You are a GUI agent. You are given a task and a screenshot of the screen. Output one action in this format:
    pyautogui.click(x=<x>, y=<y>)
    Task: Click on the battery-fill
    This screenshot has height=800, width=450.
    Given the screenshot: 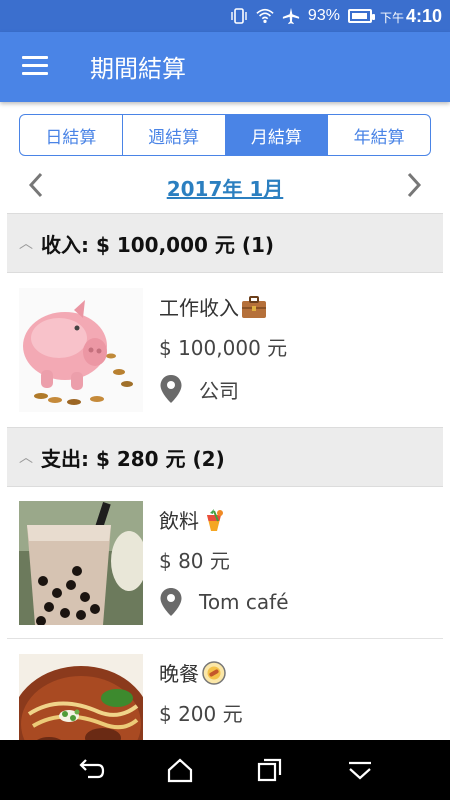 What is the action you would take?
    pyautogui.click(x=359, y=16)
    